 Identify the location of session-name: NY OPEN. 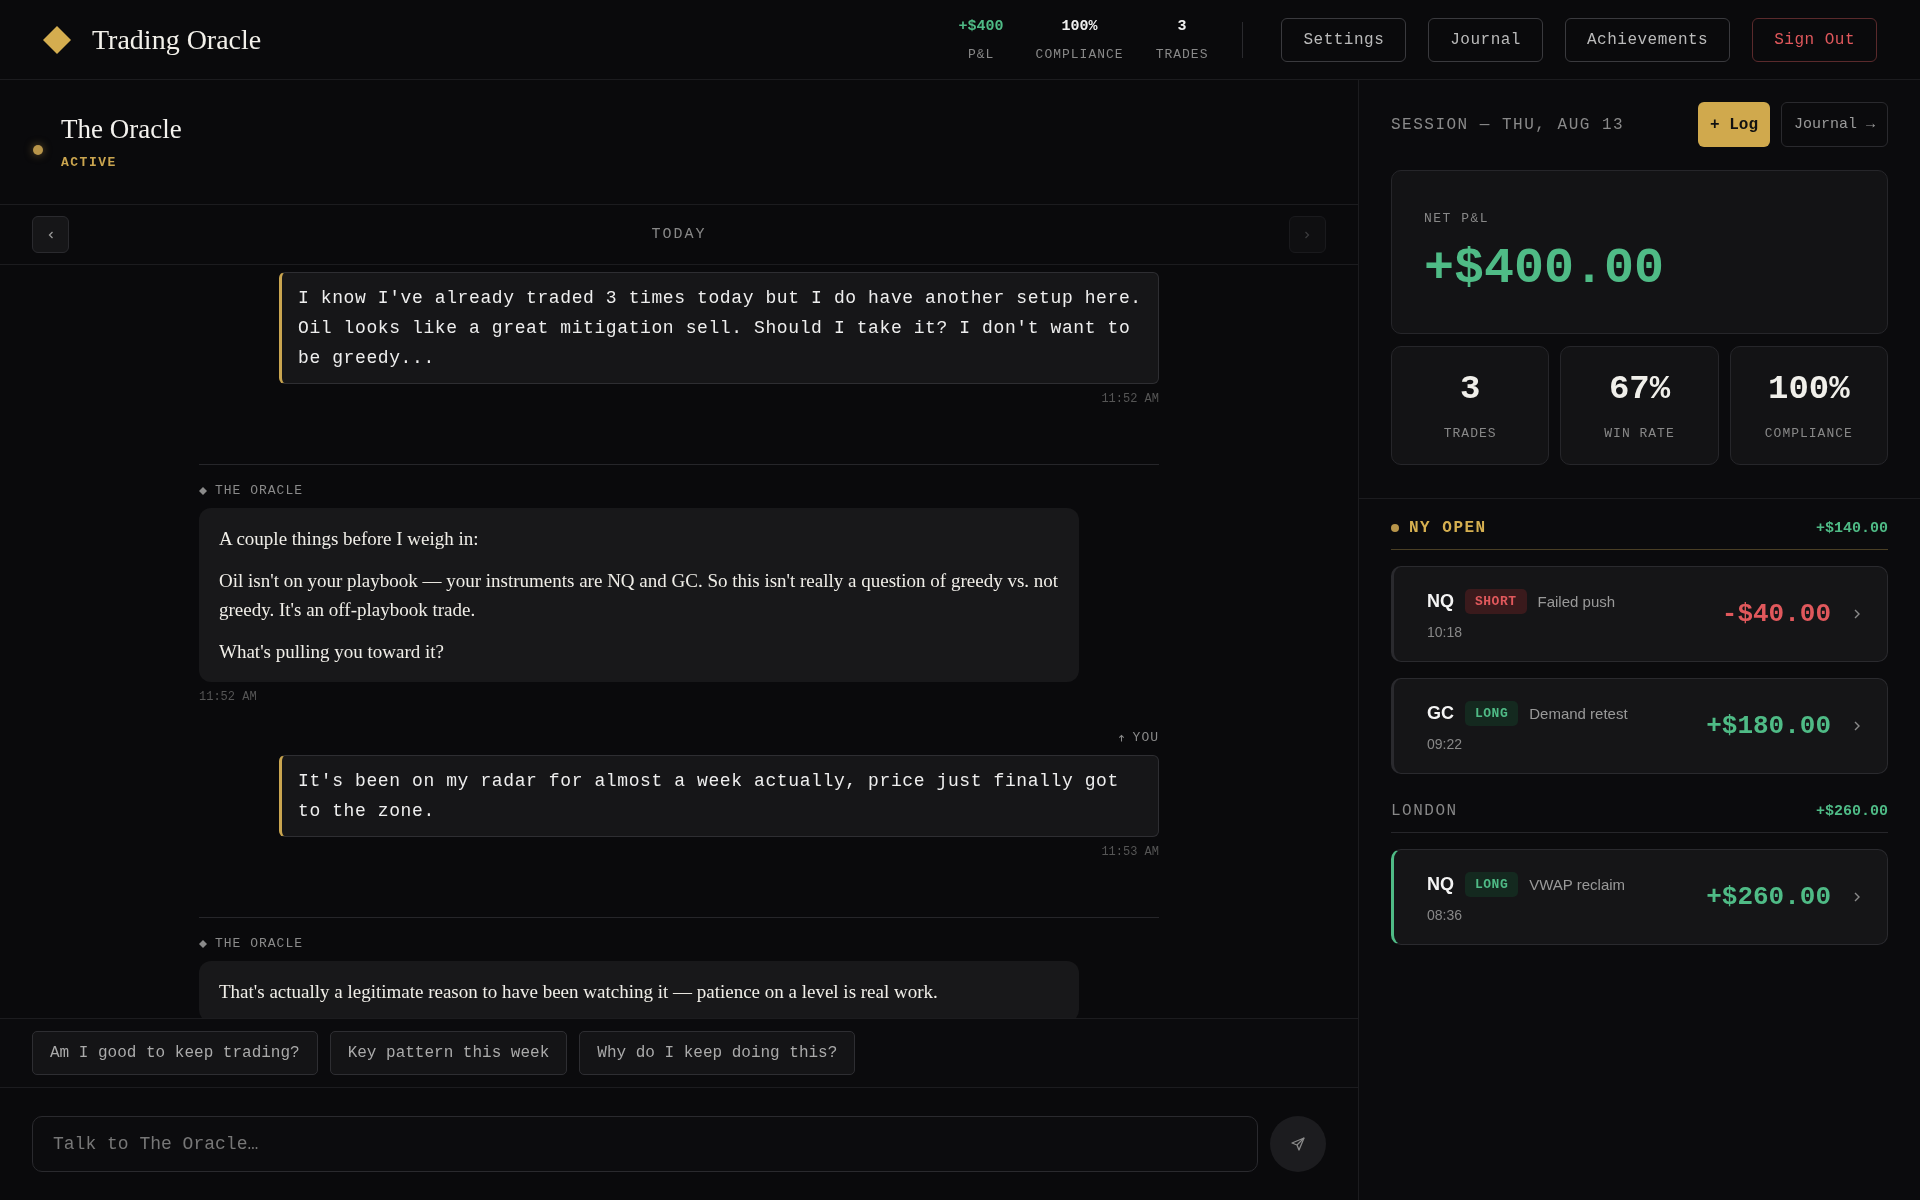
(1448, 528).